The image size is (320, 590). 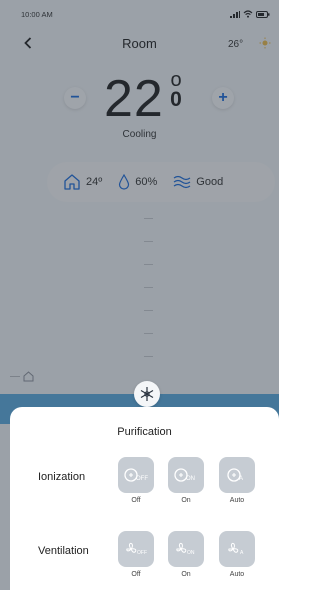 I want to click on ionization-off-button: OFF, so click(x=136, y=475).